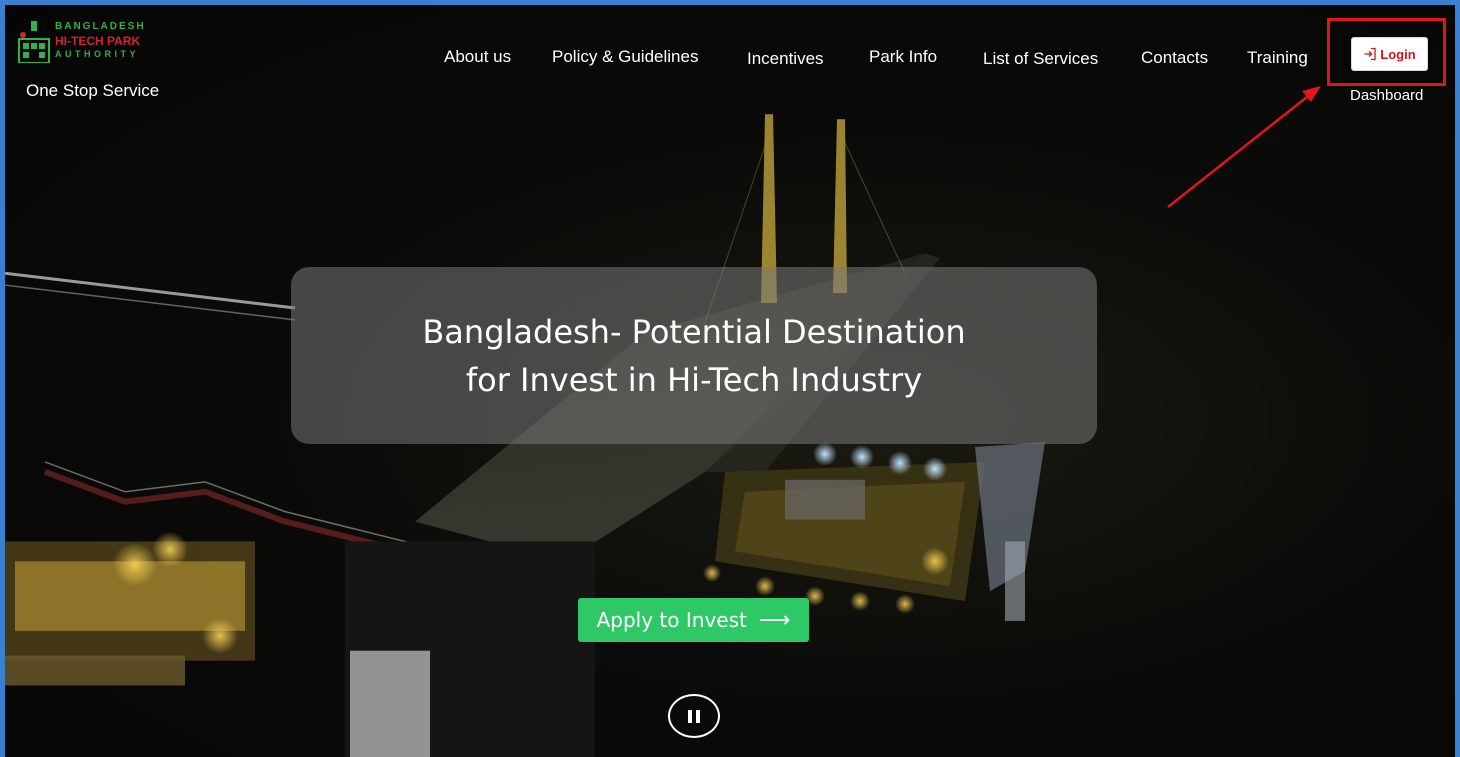  Describe the element at coordinates (785, 59) in the screenshot. I see `nav-item-incentives: Incentives` at that location.